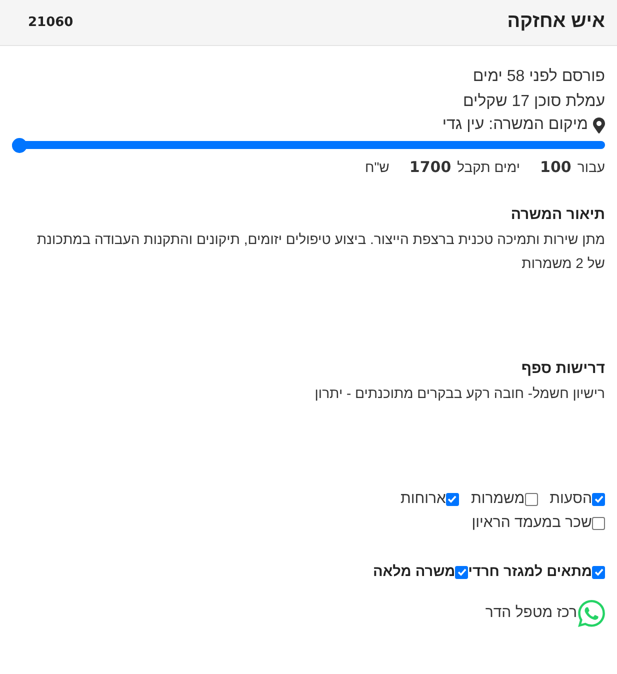 The height and width of the screenshot is (674, 617). Describe the element at coordinates (591, 167) in the screenshot. I see `bonus-prefix-text: עבור` at that location.